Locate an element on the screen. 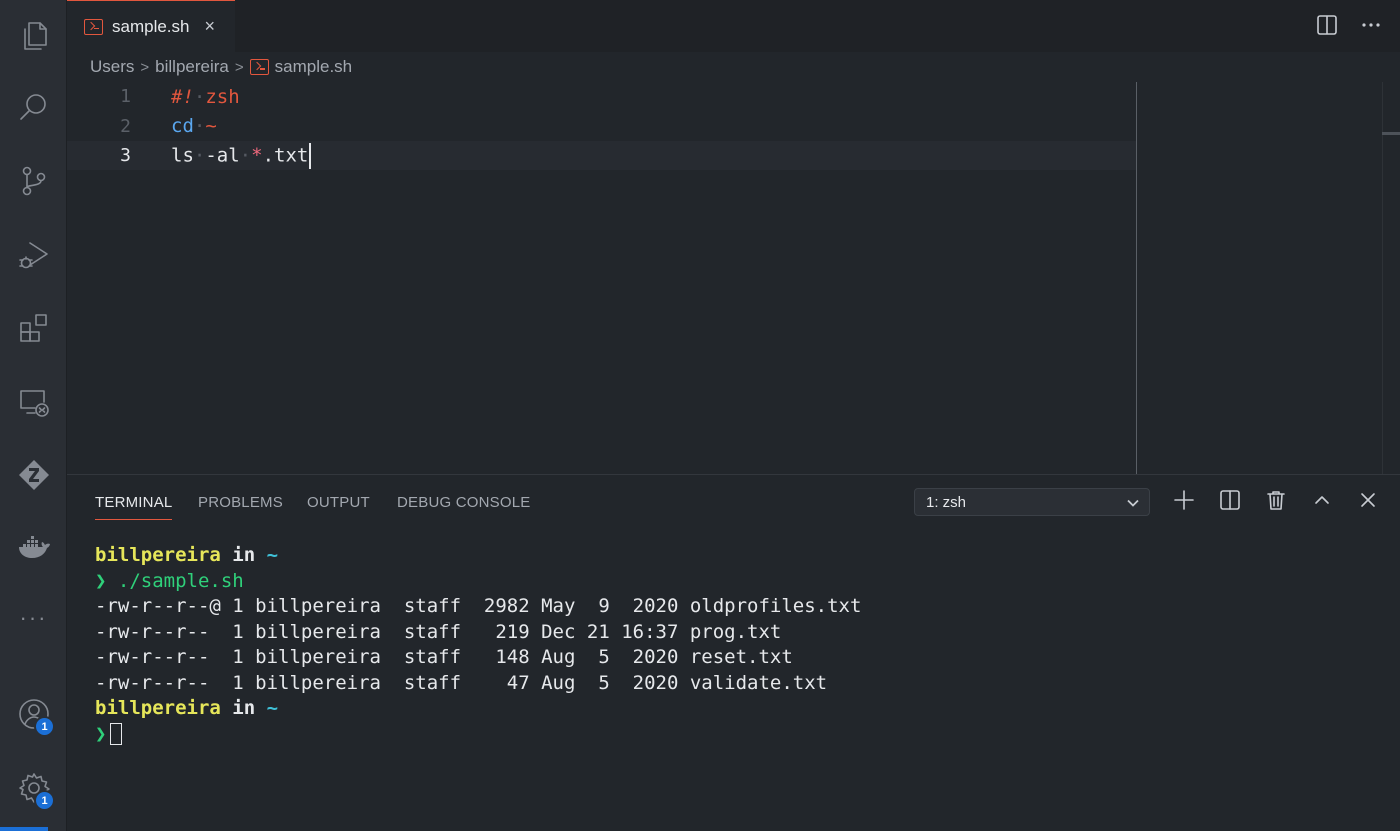 Image resolution: width=1400 pixels, height=831 pixels. tab-problems: PROBLEMS is located at coordinates (240, 507).